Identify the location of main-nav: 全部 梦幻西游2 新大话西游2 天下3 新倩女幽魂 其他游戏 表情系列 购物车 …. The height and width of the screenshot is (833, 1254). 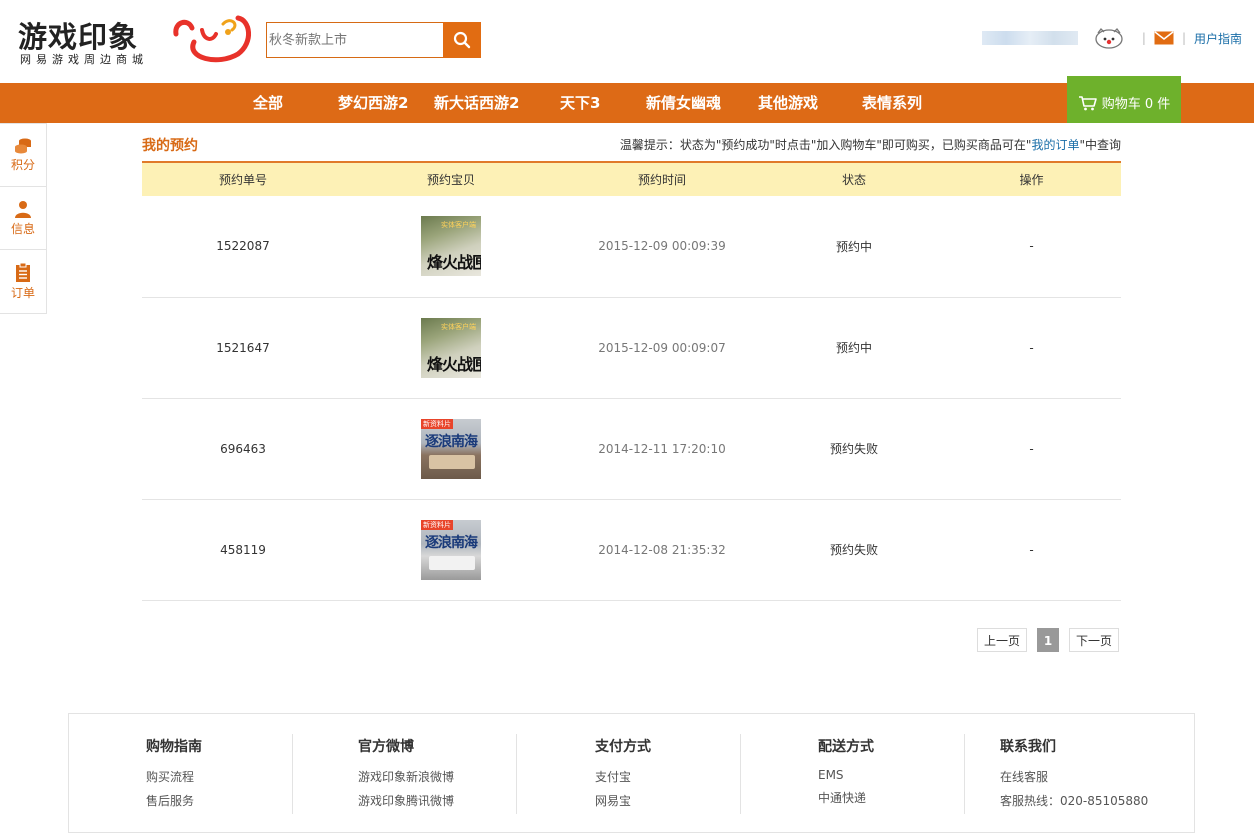
(627, 99).